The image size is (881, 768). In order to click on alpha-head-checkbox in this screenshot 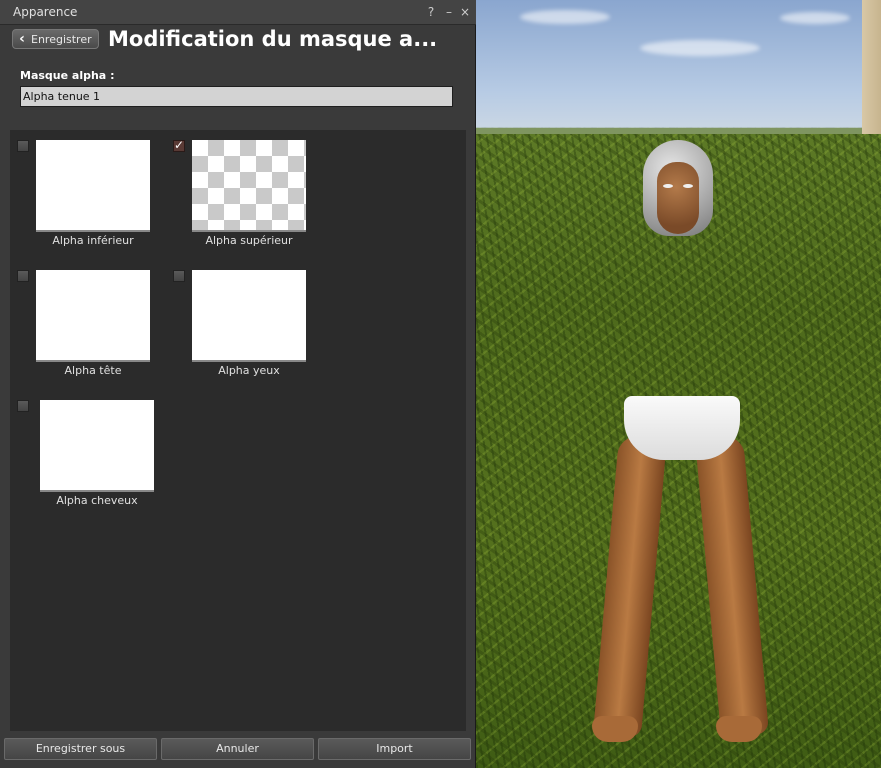, I will do `click(23, 276)`.